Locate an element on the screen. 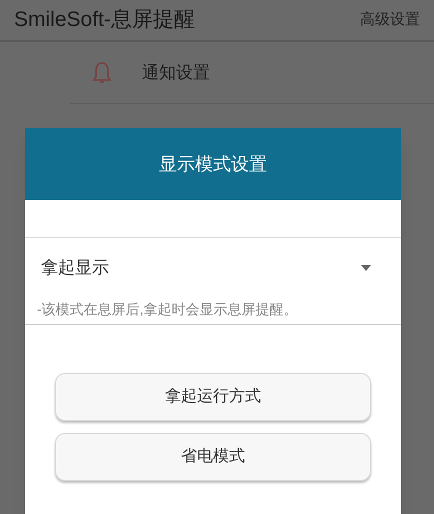 Image resolution: width=434 pixels, height=514 pixels. dropdown-caret-icon is located at coordinates (366, 268).